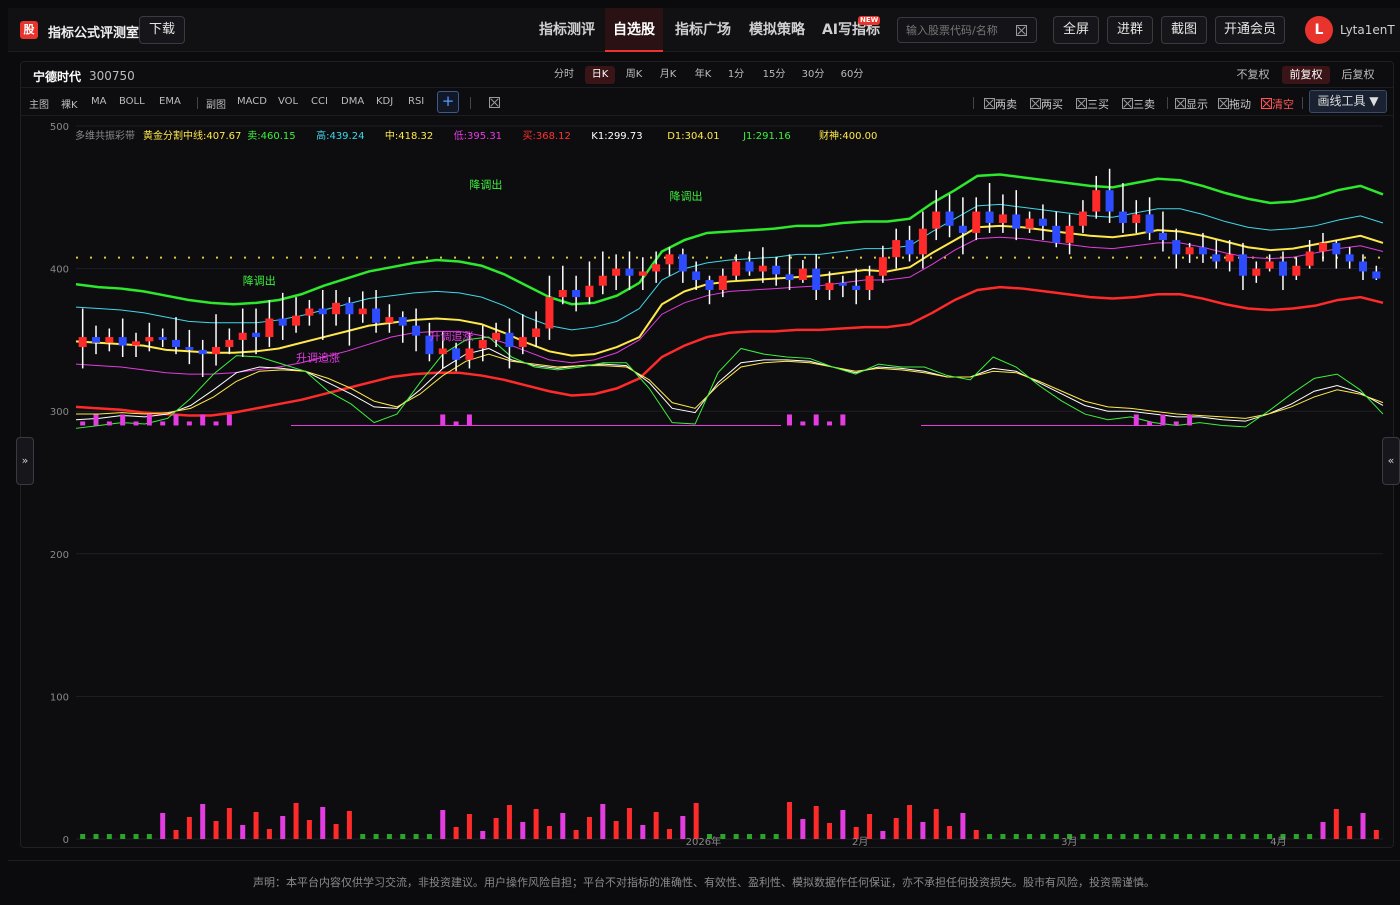 This screenshot has height=905, width=1400. Describe the element at coordinates (1138, 104) in the screenshot. I see `toggle-three-sell: 三卖` at that location.